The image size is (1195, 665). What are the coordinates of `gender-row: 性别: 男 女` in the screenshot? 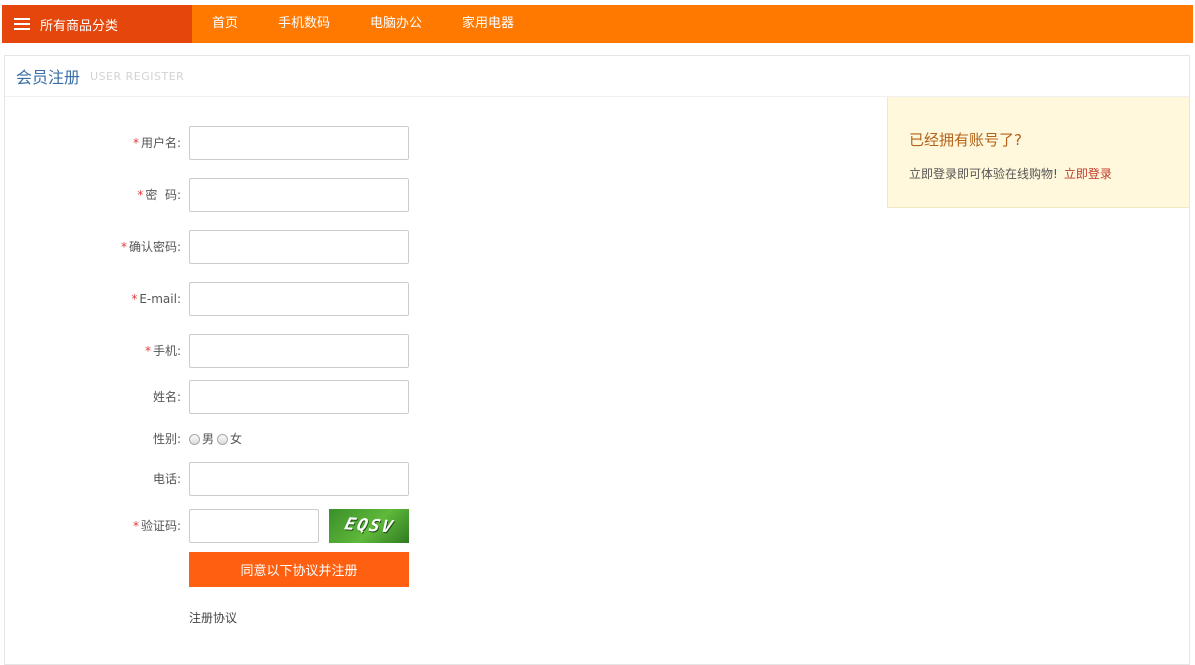 It's located at (215, 439).